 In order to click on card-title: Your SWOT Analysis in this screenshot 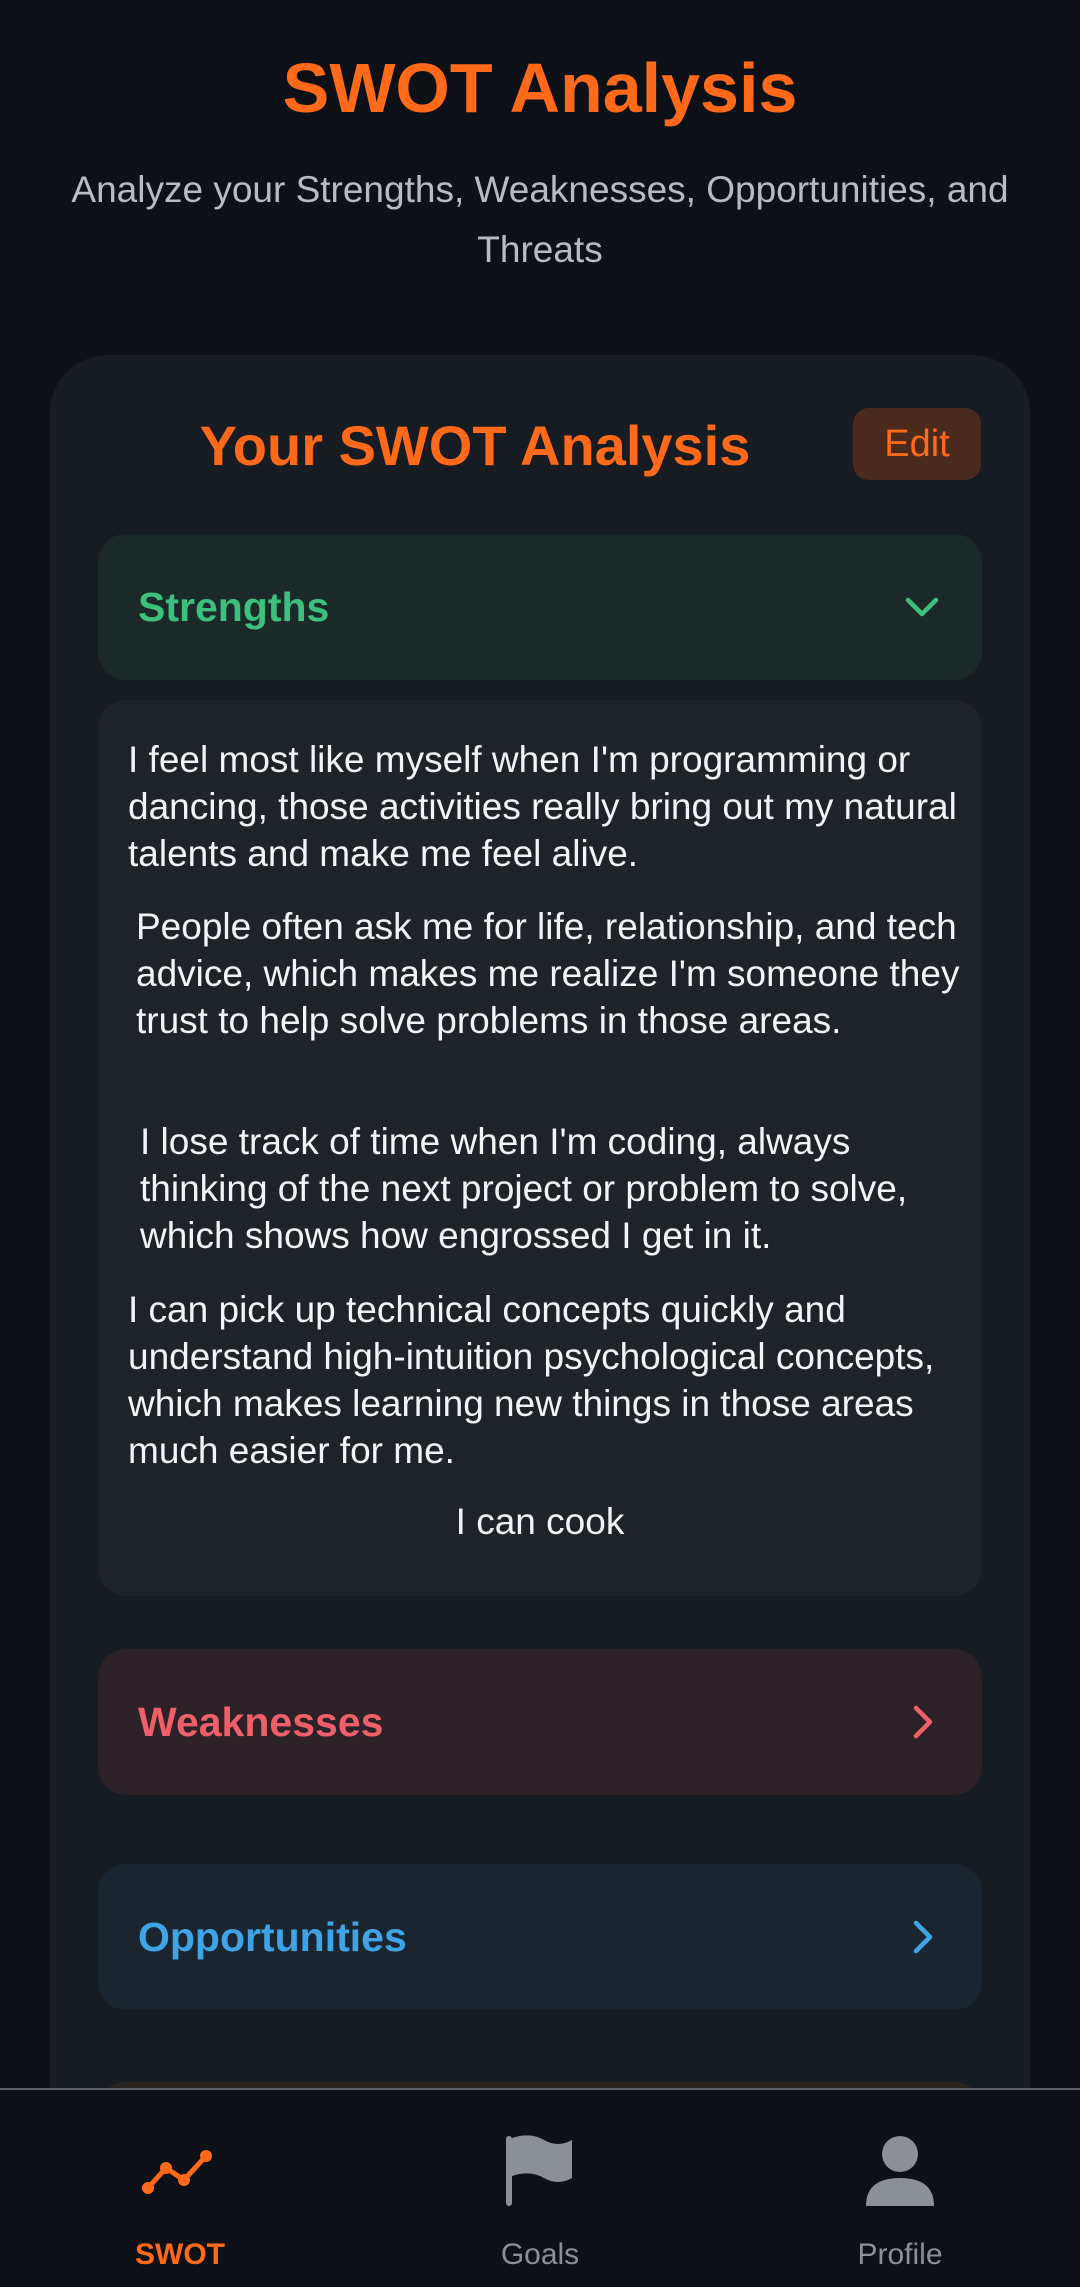, I will do `click(475, 445)`.